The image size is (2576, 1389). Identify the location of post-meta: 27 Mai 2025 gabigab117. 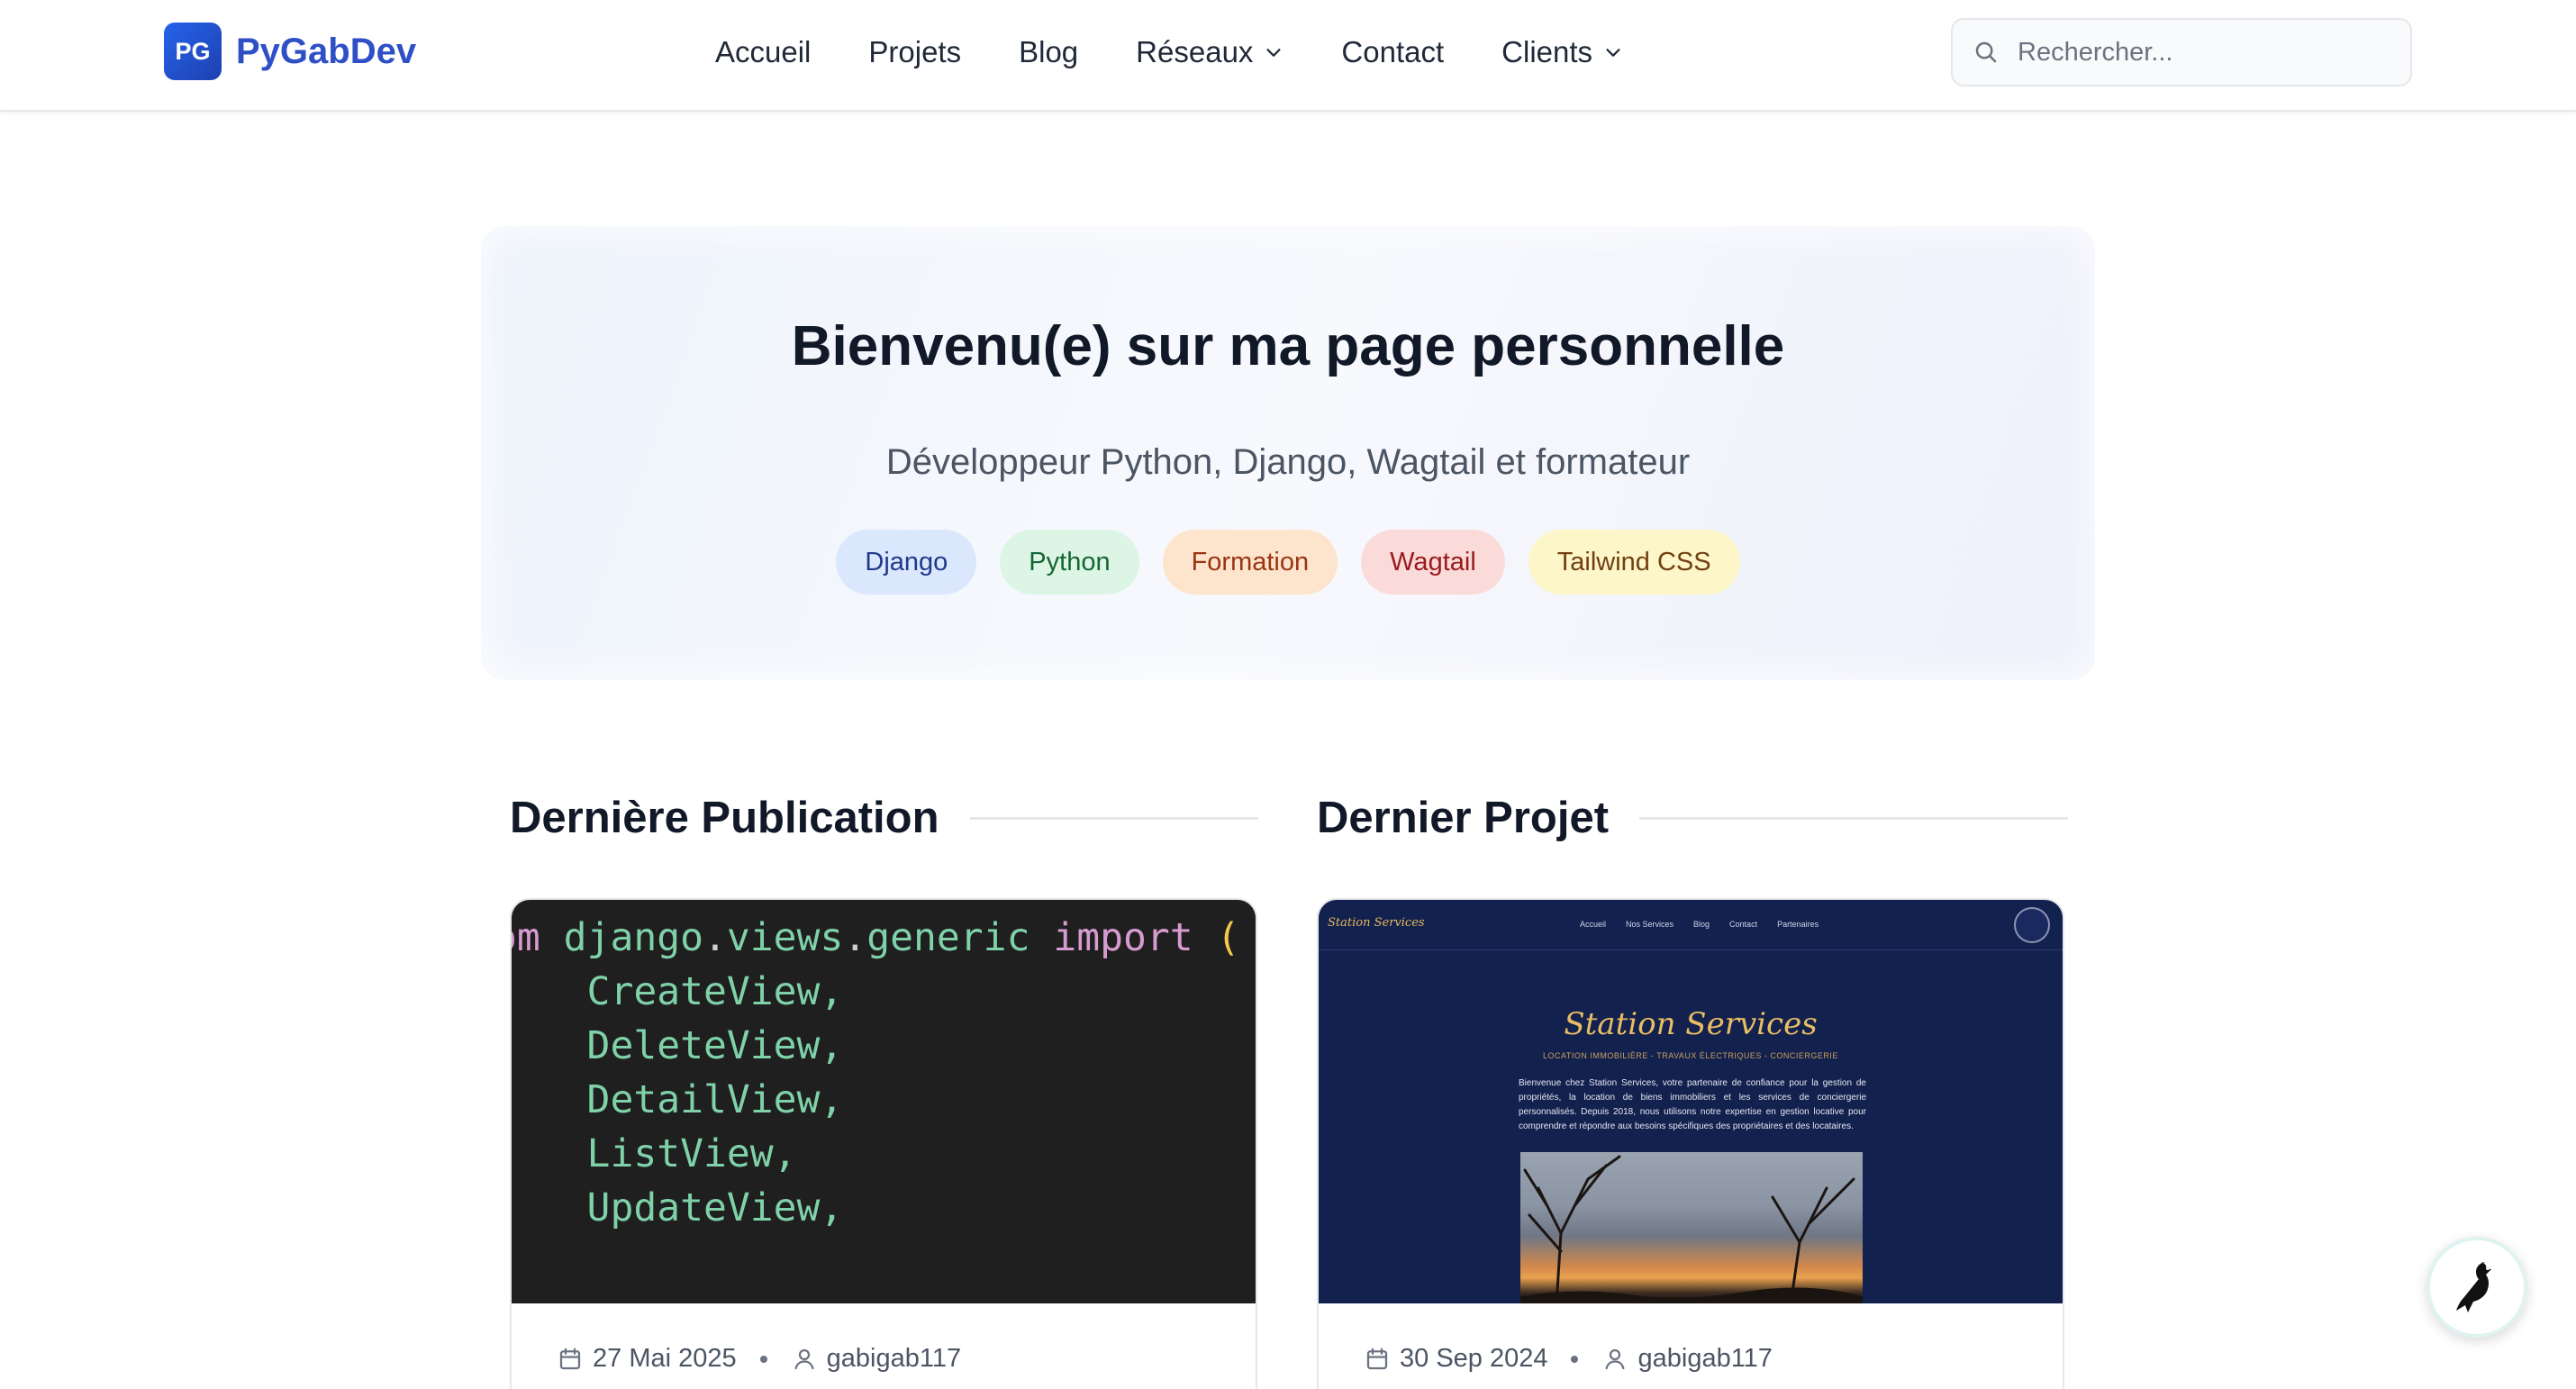
(759, 1359).